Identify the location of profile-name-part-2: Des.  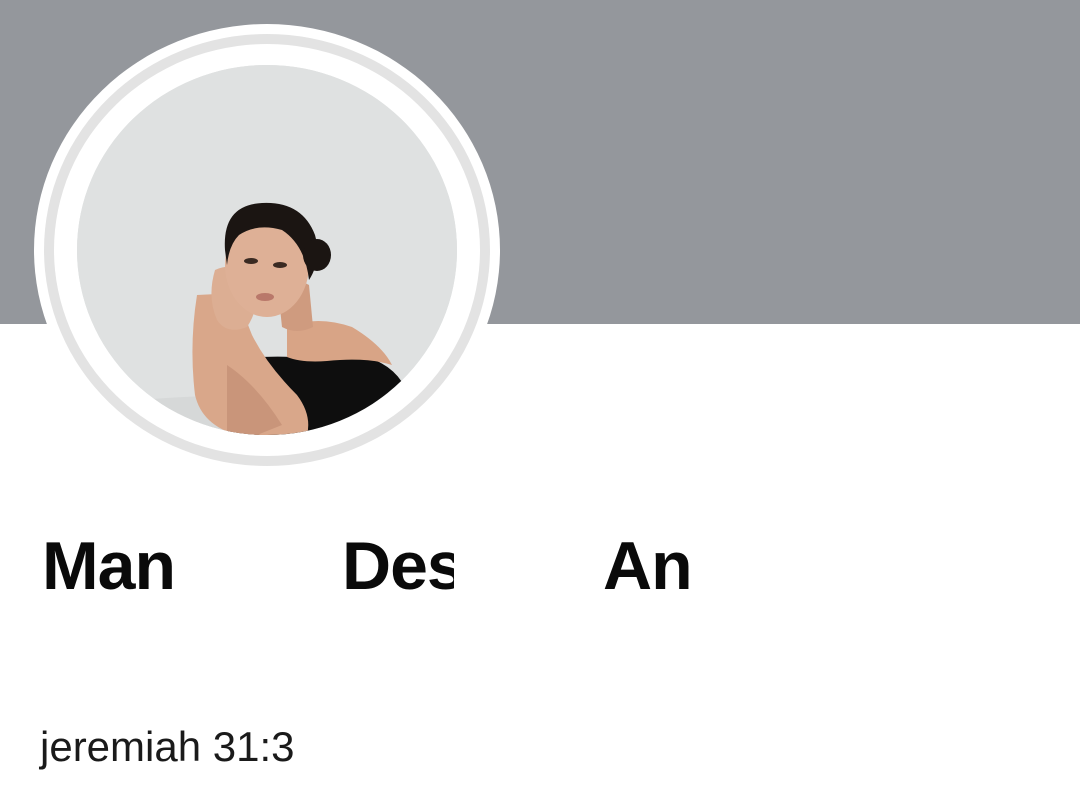
(398, 566).